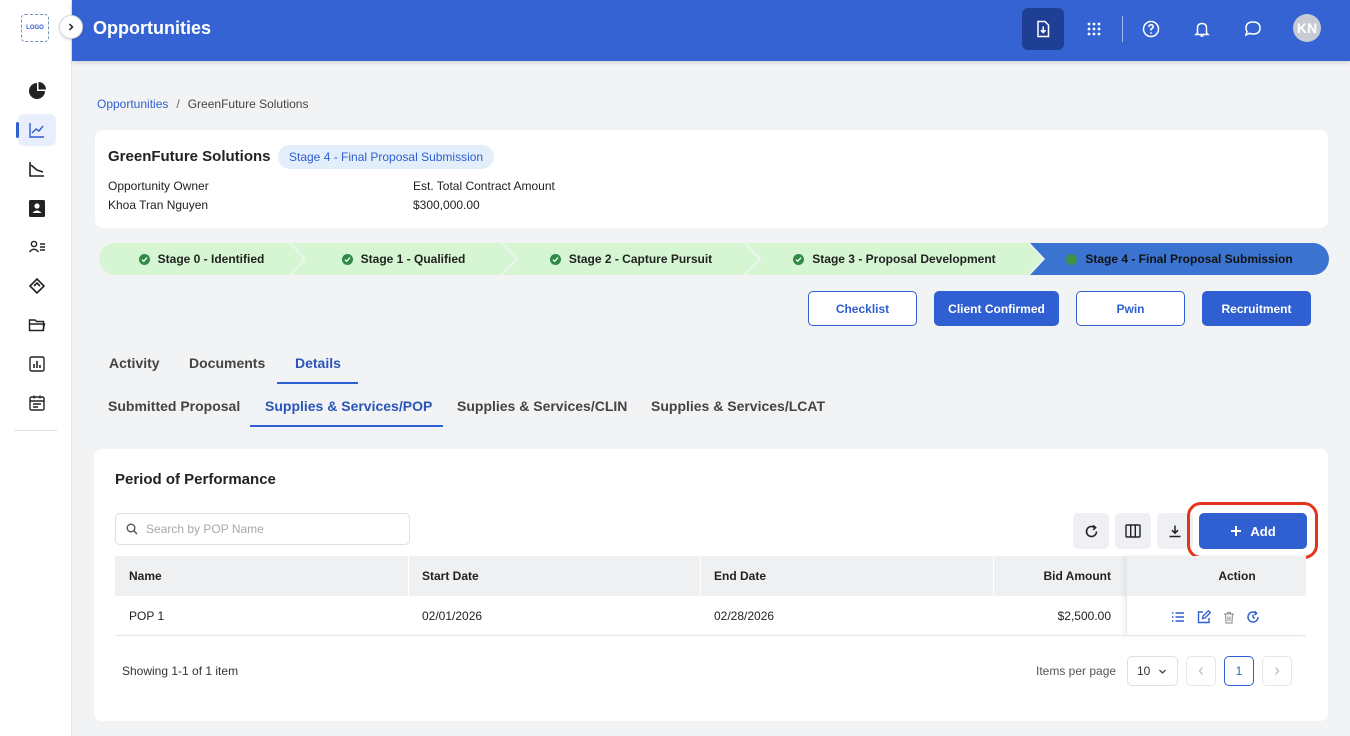  What do you see at coordinates (37, 208) in the screenshot?
I see `nav-contacts` at bounding box center [37, 208].